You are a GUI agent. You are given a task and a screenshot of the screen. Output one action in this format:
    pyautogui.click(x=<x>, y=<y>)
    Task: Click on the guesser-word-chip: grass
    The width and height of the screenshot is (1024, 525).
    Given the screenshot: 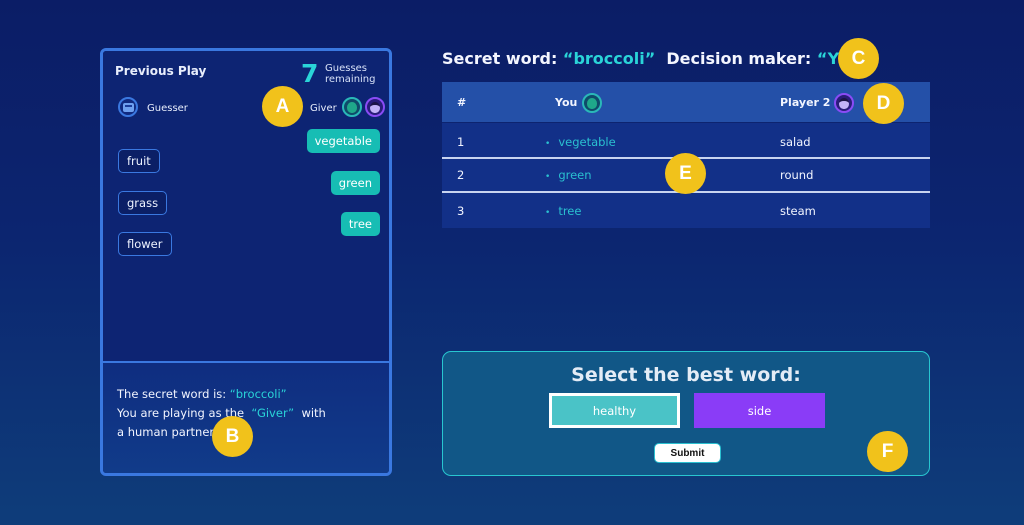 What is the action you would take?
    pyautogui.click(x=143, y=203)
    